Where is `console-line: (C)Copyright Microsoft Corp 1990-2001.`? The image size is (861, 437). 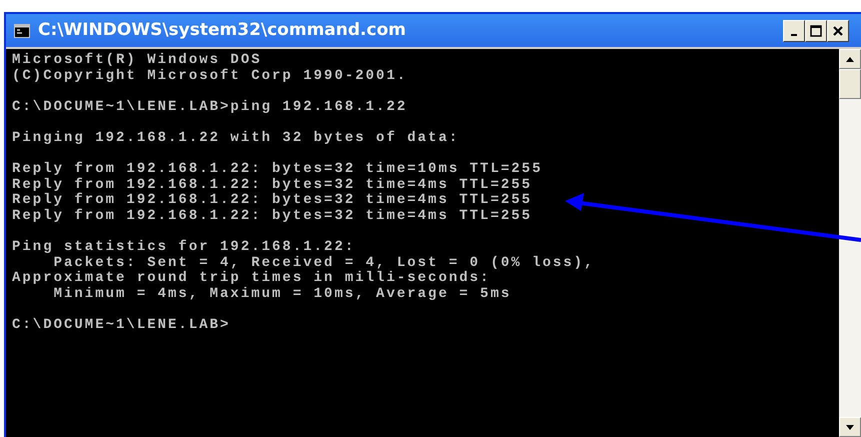
console-line: (C)Copyright Microsoft Corp 1990-2001. is located at coordinates (210, 76).